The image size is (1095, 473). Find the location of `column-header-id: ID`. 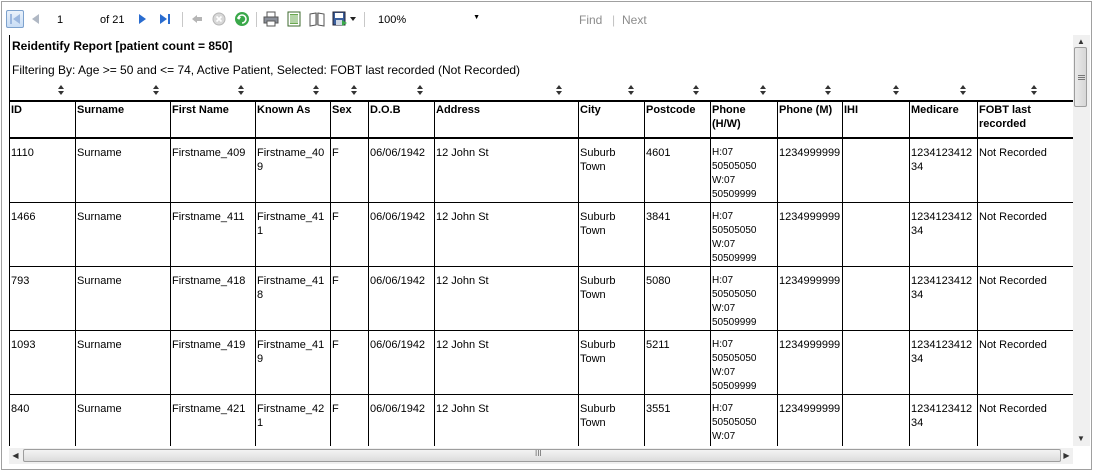

column-header-id: ID is located at coordinates (42, 119).